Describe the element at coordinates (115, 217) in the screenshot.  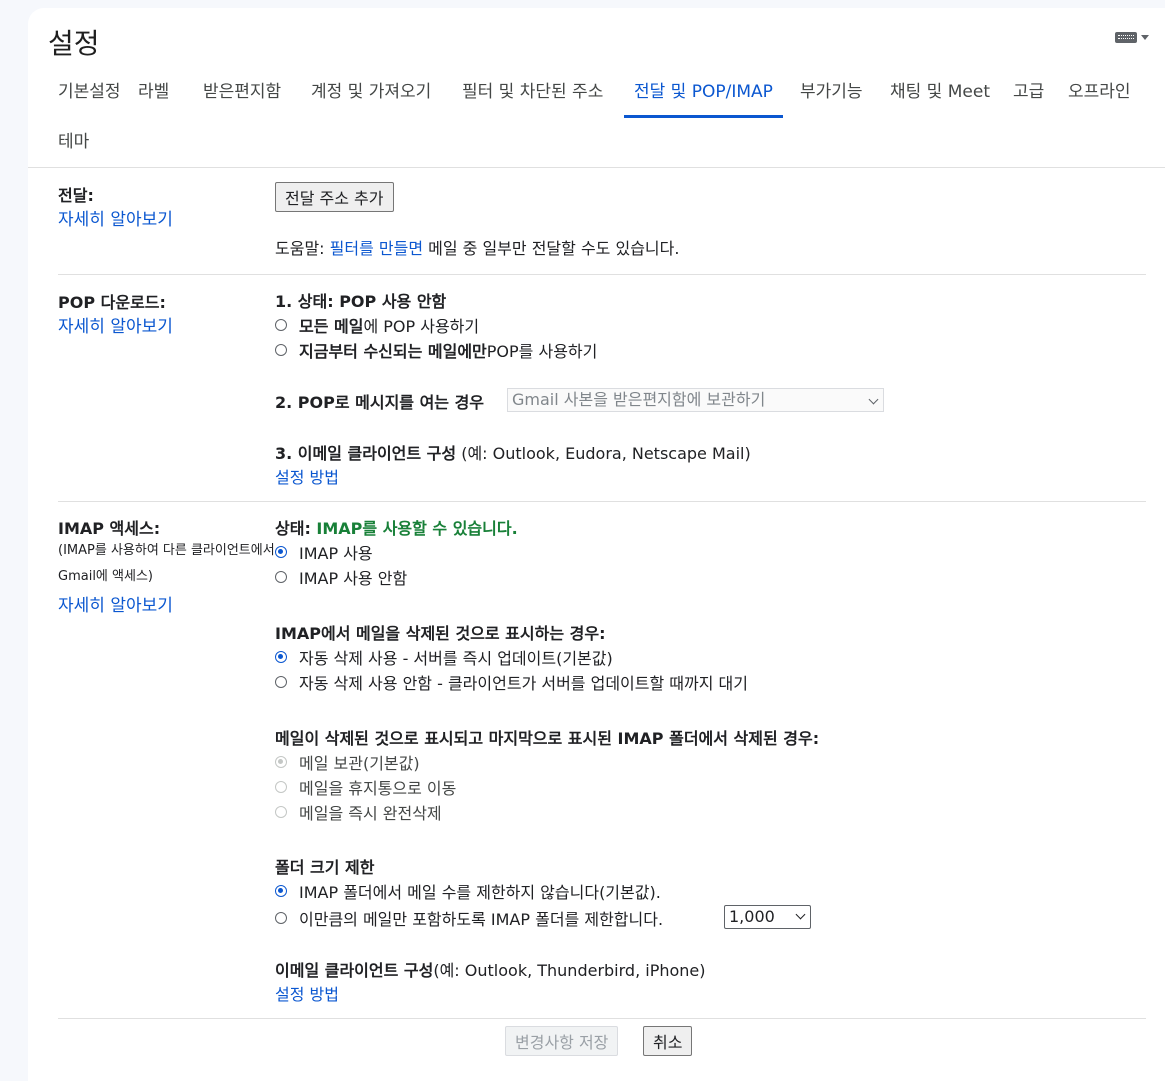
I see `forwarding-learn-more-link: 자세히 알아보기` at that location.